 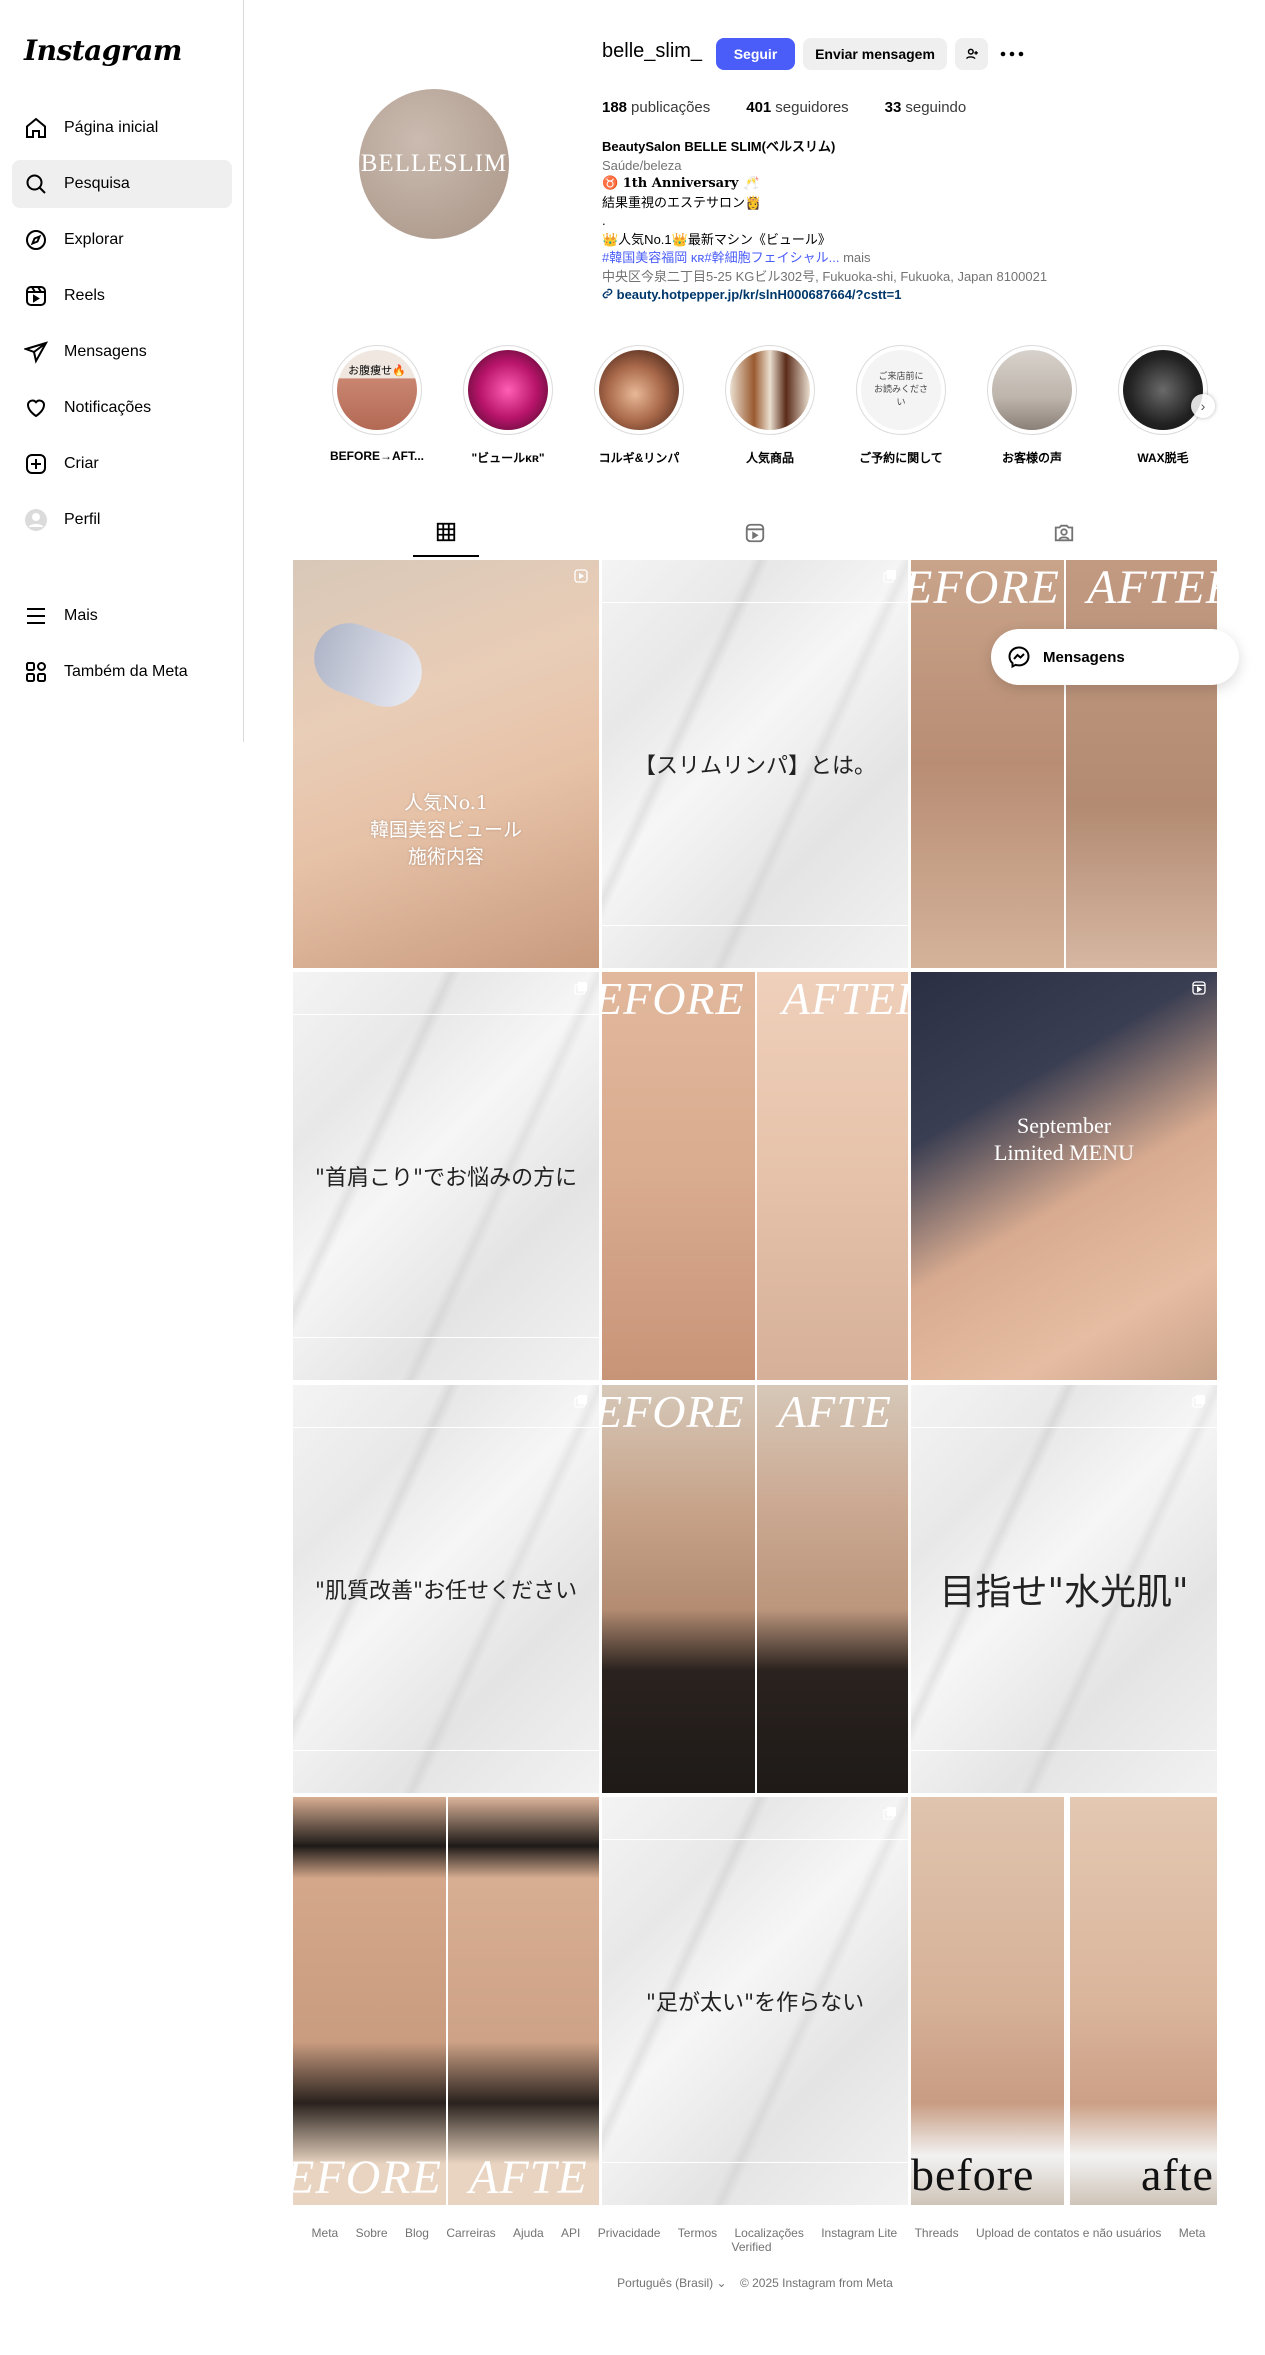 What do you see at coordinates (656, 107) in the screenshot?
I see `posts-count: 188 publicações` at bounding box center [656, 107].